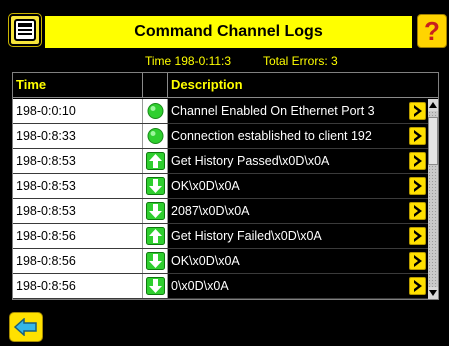 The image size is (449, 346). I want to click on page-title: Command Channel Logs, so click(228, 32).